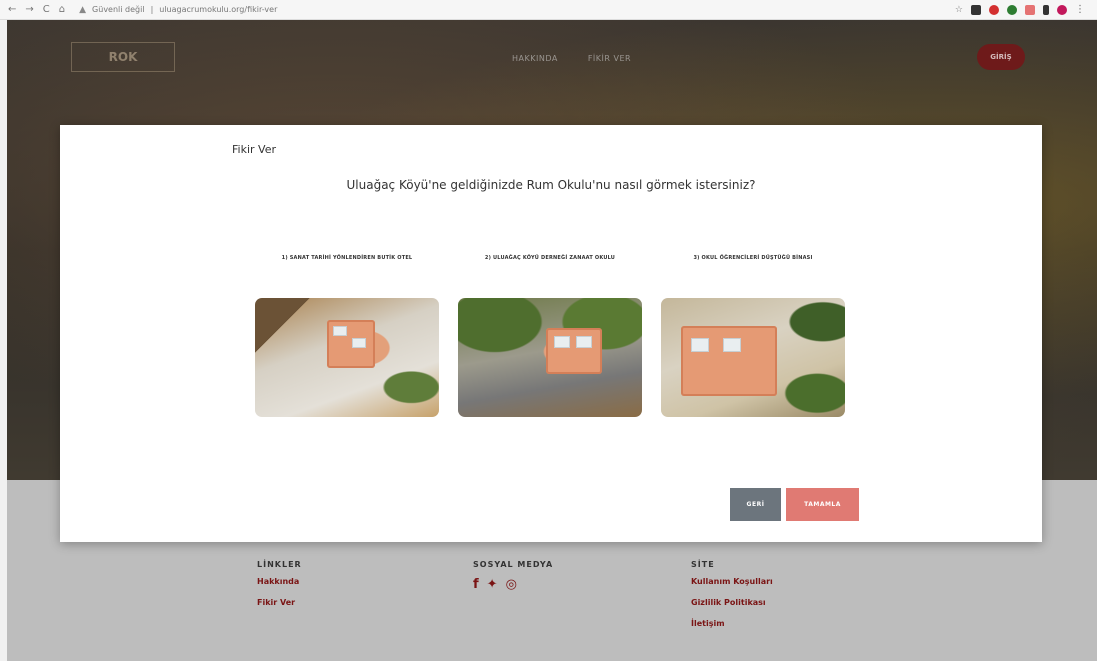 The image size is (1097, 661). Describe the element at coordinates (1001, 57) in the screenshot. I see `login-button: GİRİŞ` at that location.